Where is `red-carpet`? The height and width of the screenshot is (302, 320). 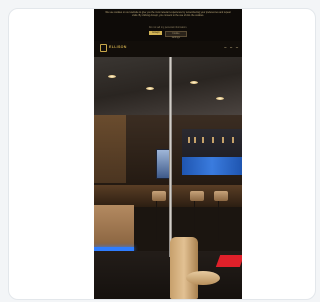
red-carpet is located at coordinates (228, 261).